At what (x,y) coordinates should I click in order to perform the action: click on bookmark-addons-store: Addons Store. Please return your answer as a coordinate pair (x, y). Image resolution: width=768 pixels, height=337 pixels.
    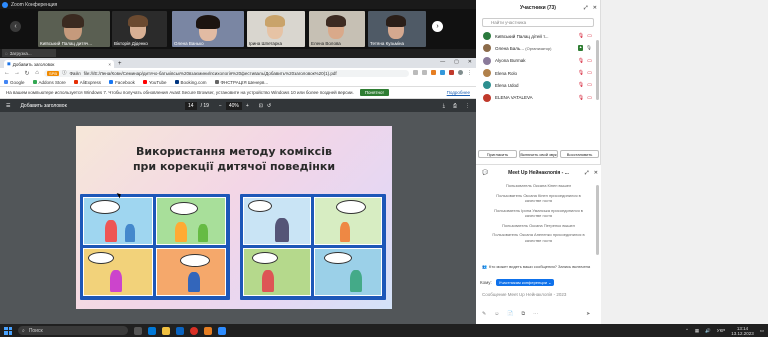
    Looking at the image, I should click on (49, 82).